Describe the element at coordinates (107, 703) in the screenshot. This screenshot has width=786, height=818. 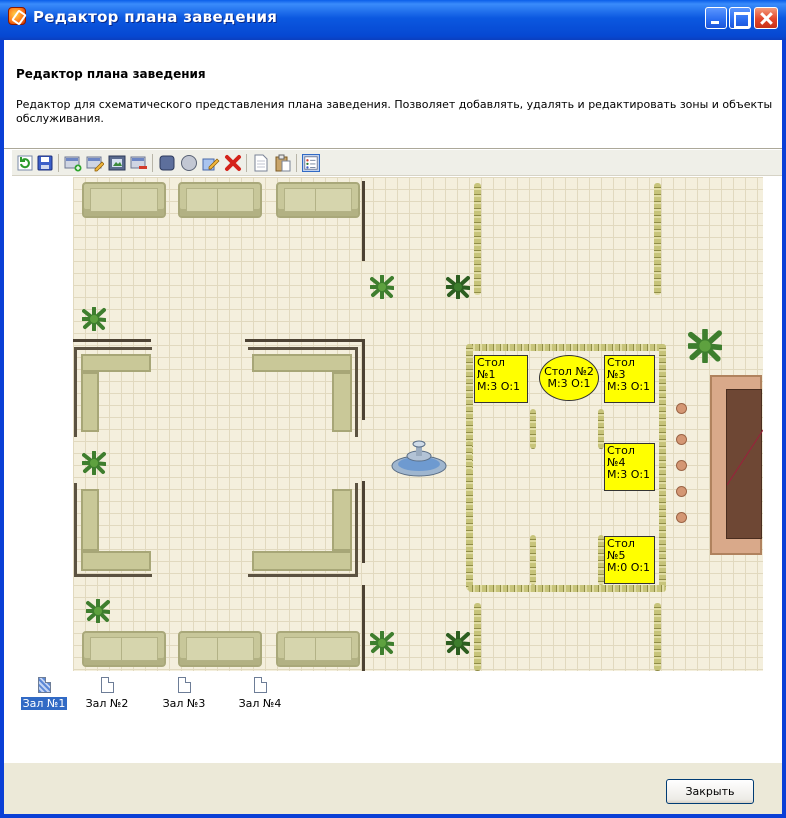
I see `tab-label: Зал №2` at that location.